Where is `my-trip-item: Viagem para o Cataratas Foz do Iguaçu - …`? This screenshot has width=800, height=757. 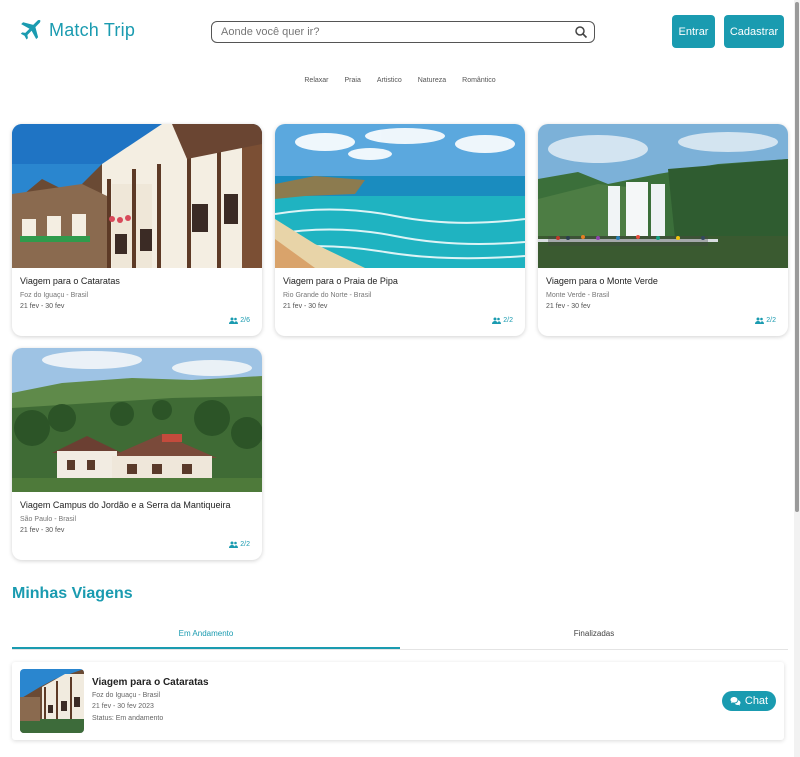
my-trip-item: Viagem para o Cataratas Foz do Iguaçu - … is located at coordinates (398, 701).